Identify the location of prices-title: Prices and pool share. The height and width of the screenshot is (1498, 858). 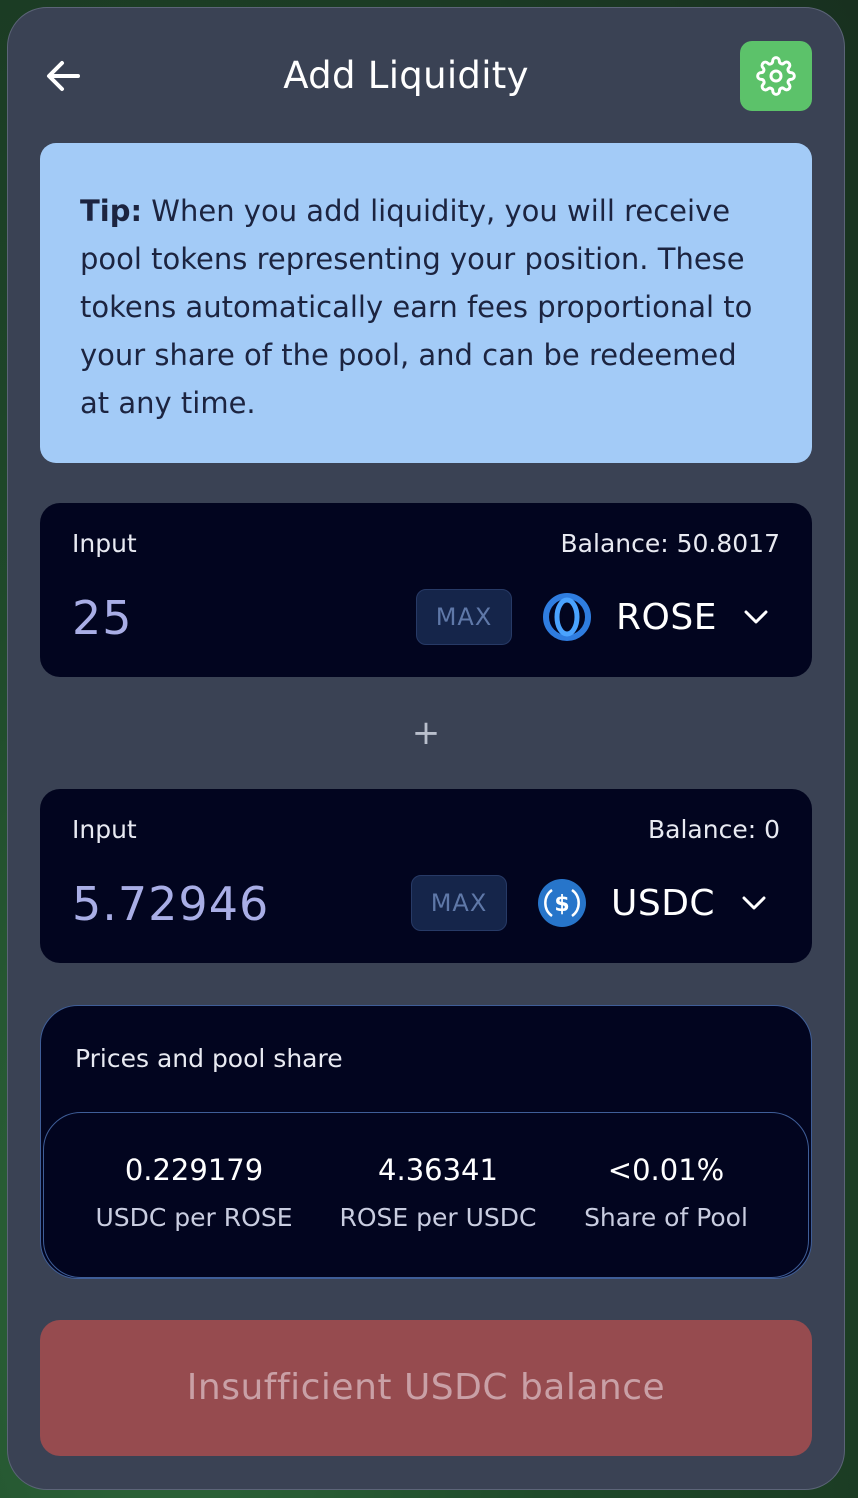
(209, 1058).